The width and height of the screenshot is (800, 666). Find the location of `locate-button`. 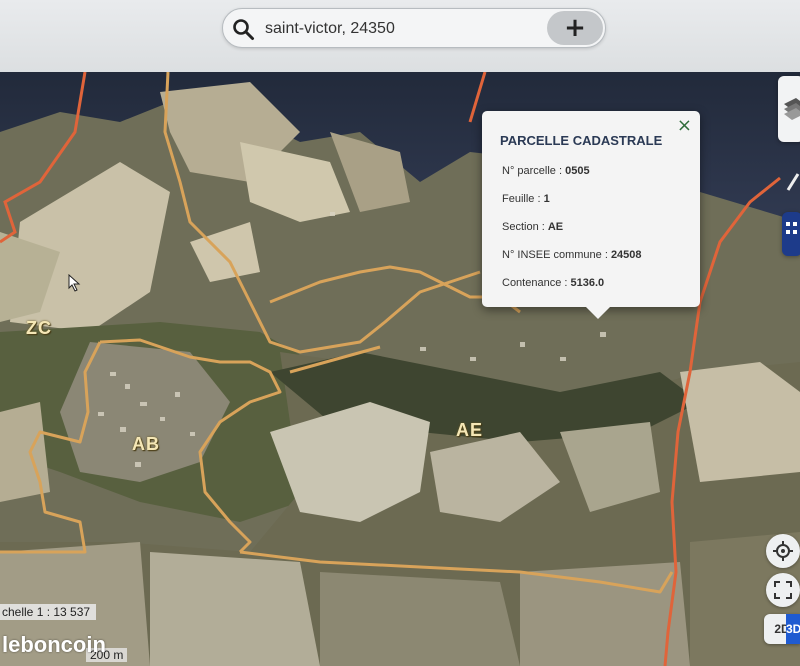

locate-button is located at coordinates (783, 551).